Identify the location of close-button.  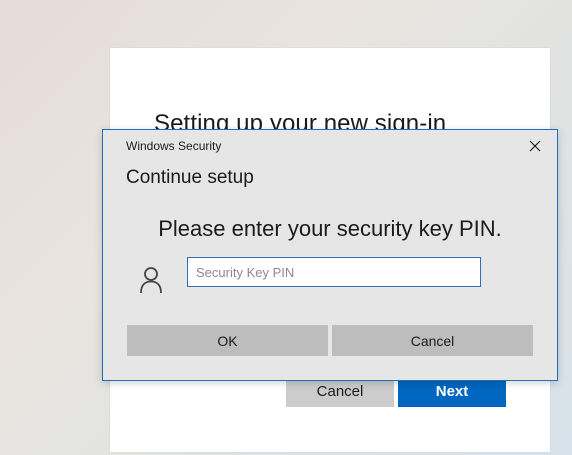
(535, 146).